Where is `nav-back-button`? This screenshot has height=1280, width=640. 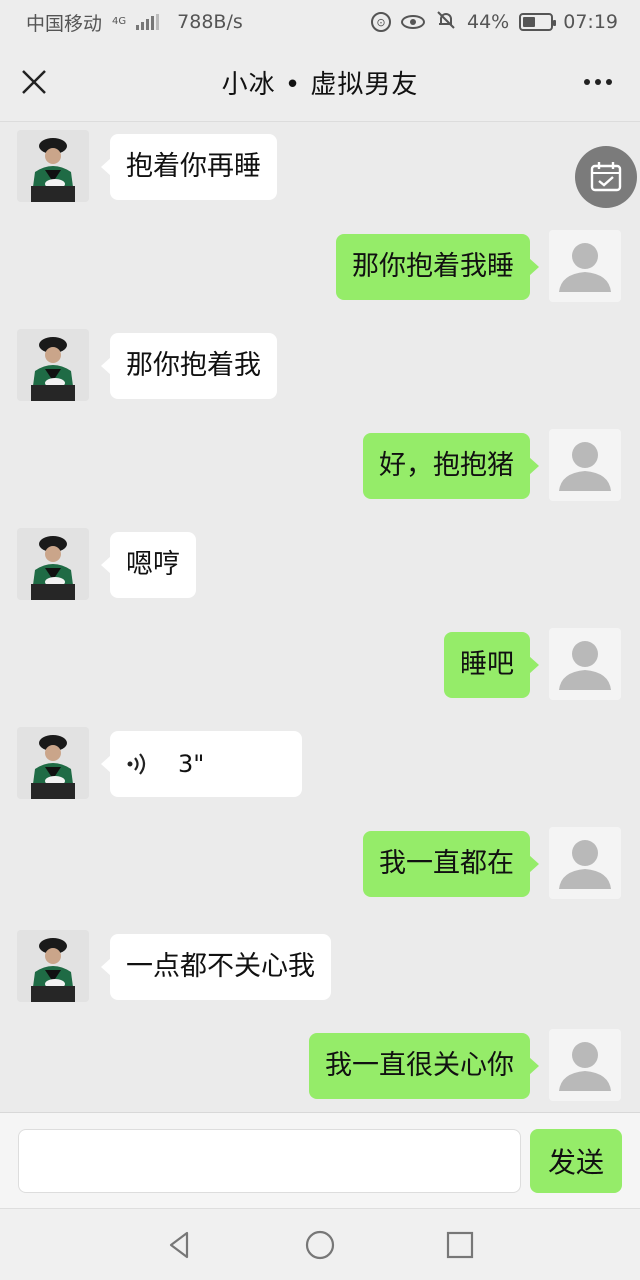
nav-back-button is located at coordinates (180, 1245).